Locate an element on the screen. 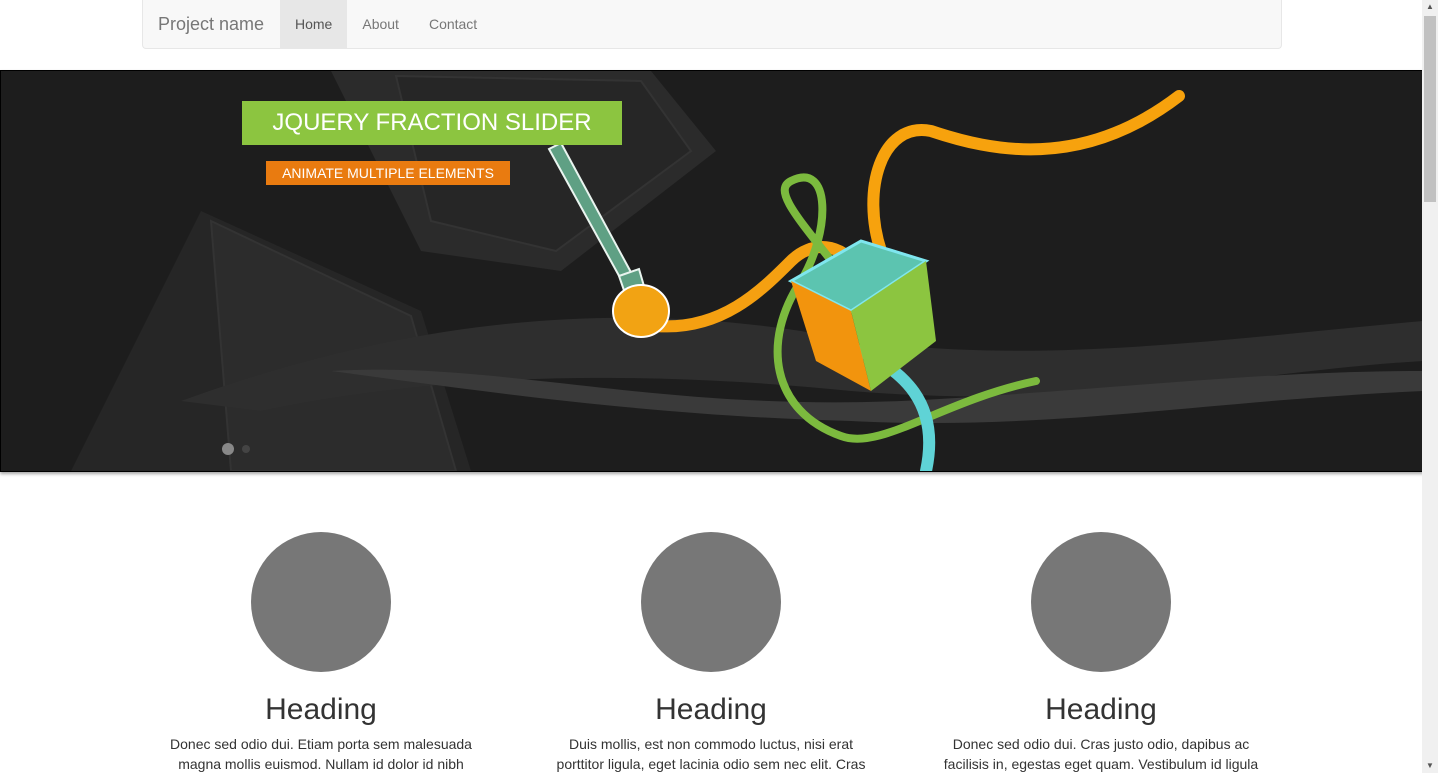 Image resolution: width=1438 pixels, height=774 pixels. scroll-up-arrow-icon: ▲ is located at coordinates (1430, 7).